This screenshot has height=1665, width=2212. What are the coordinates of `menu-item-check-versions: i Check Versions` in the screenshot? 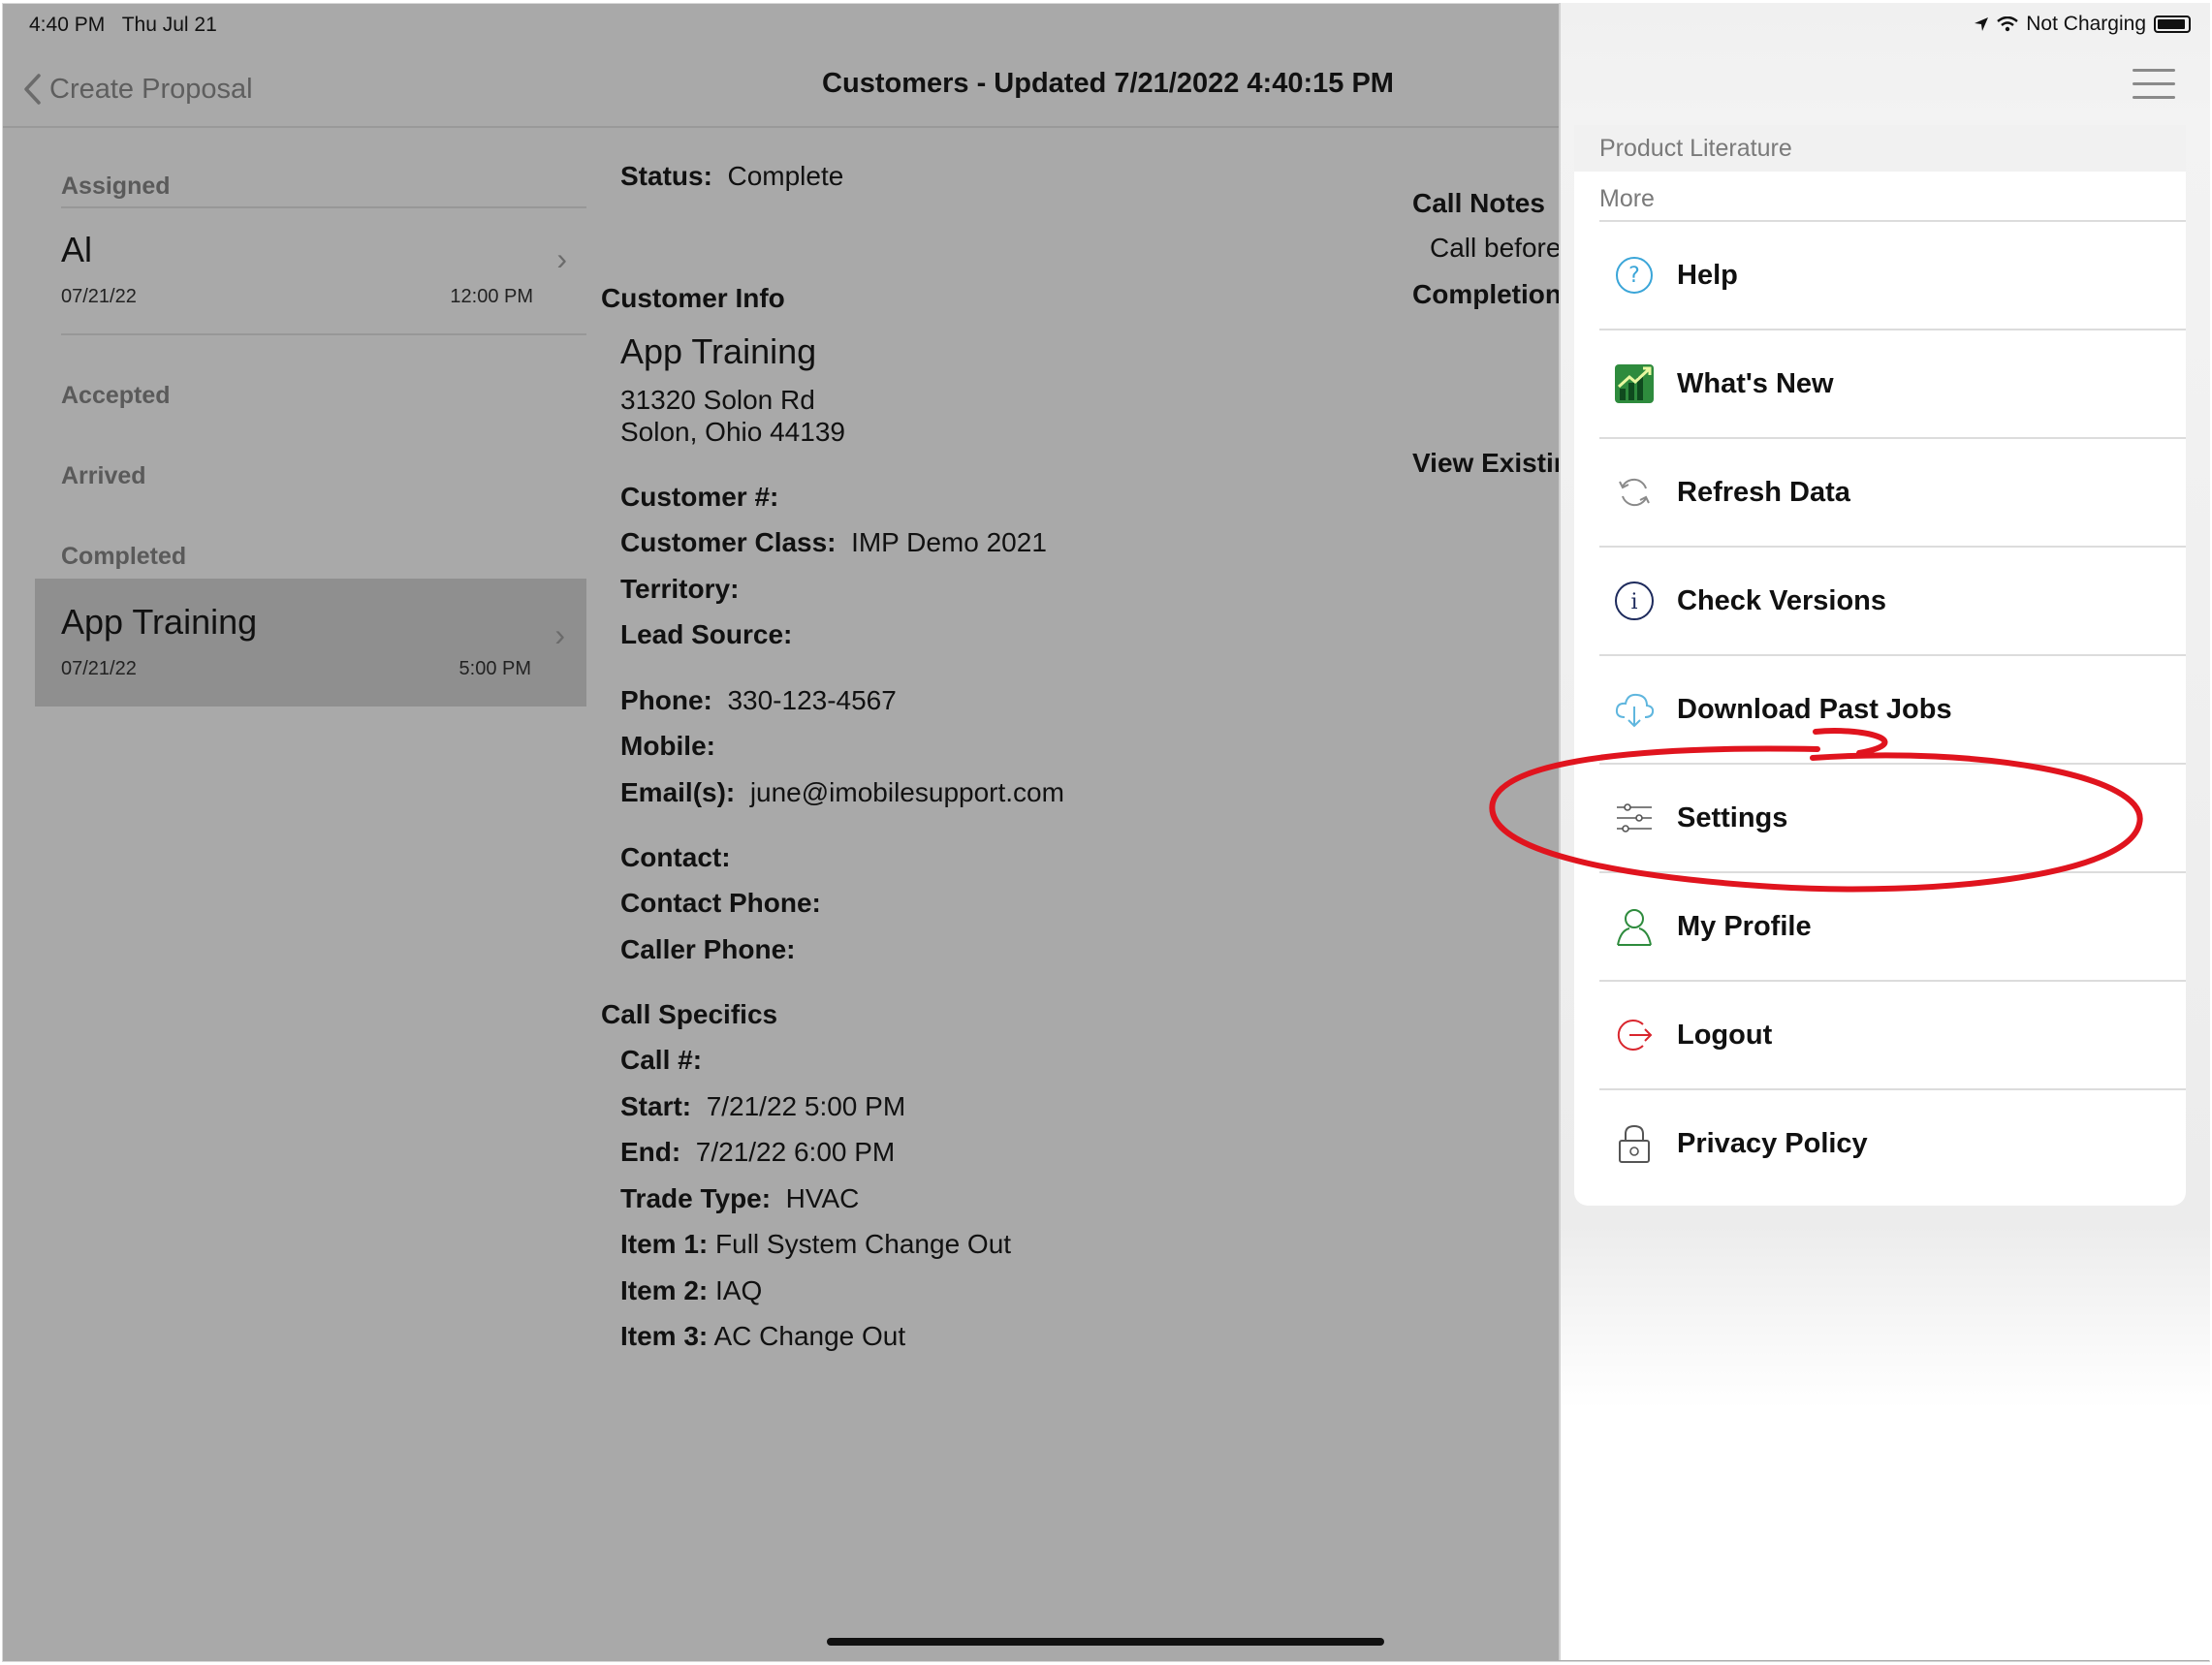 It's located at (1892, 601).